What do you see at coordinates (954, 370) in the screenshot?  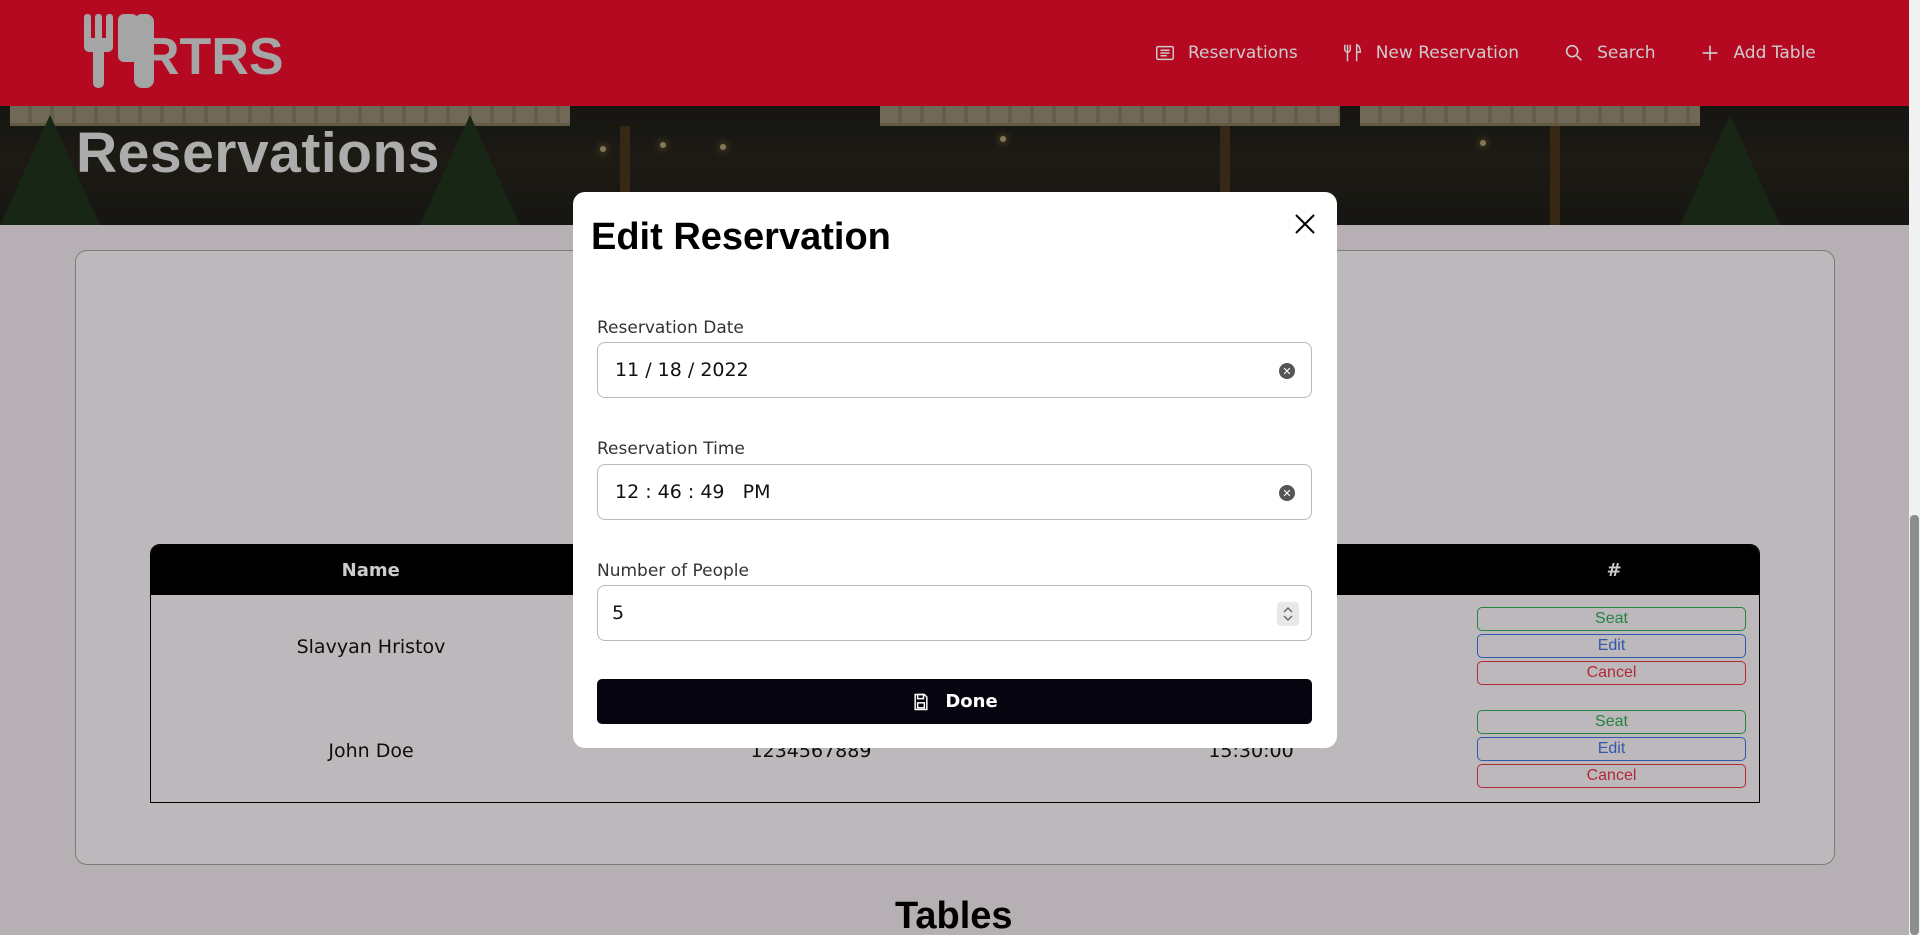 I see `reservation-date-input: 11 / 18 / 2022 ✕` at bounding box center [954, 370].